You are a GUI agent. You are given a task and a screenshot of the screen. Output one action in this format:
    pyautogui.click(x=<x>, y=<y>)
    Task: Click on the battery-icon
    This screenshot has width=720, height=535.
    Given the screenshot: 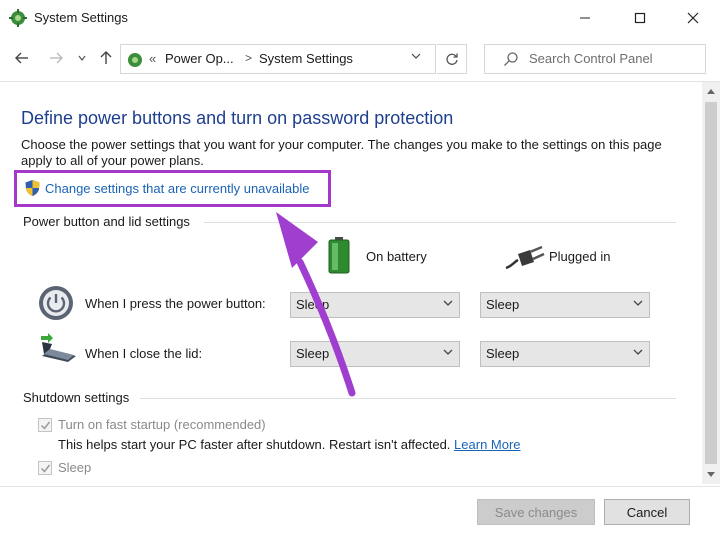 What is the action you would take?
    pyautogui.click(x=339, y=255)
    